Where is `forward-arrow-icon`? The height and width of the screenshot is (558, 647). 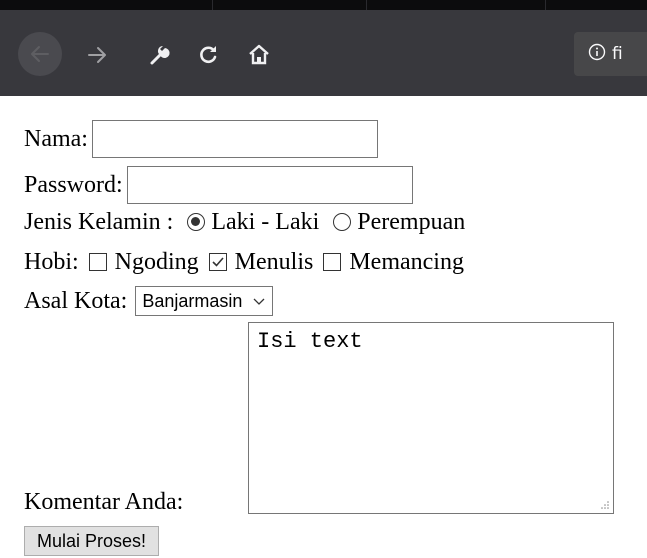 forward-arrow-icon is located at coordinates (97, 55).